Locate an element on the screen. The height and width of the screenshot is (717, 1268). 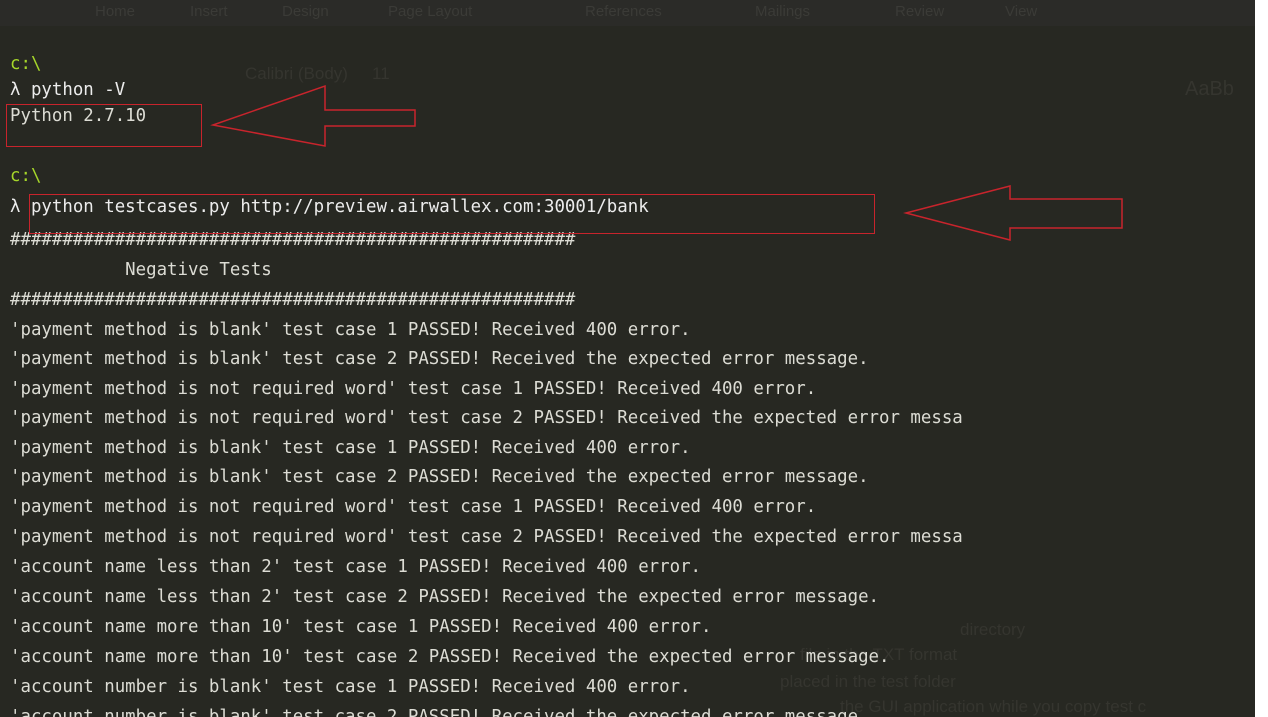
window-right-margin is located at coordinates (1261, 358).